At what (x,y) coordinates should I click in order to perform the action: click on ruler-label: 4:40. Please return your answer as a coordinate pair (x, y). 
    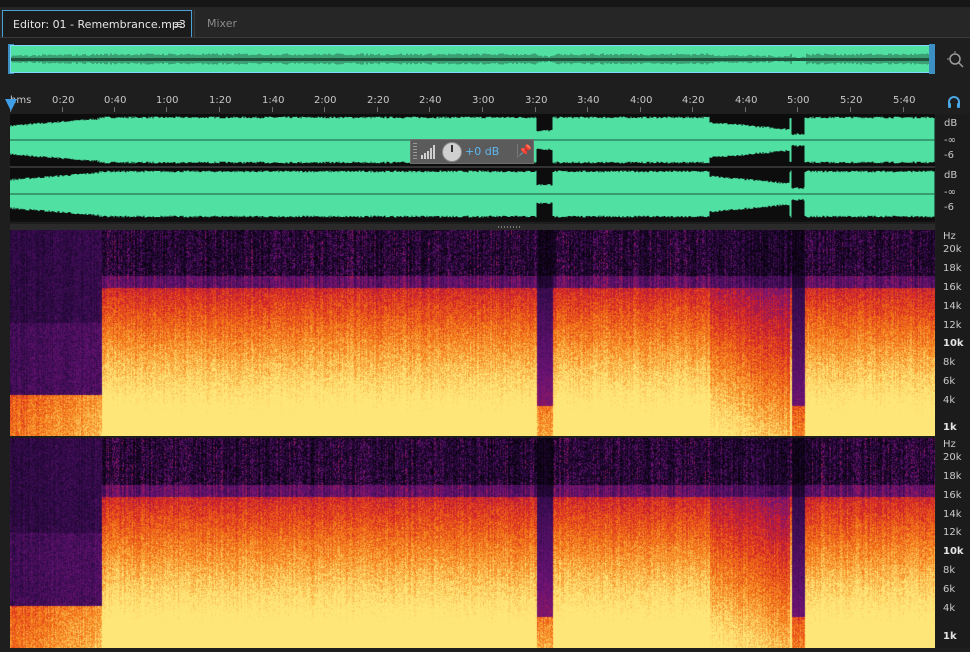
    Looking at the image, I should click on (746, 100).